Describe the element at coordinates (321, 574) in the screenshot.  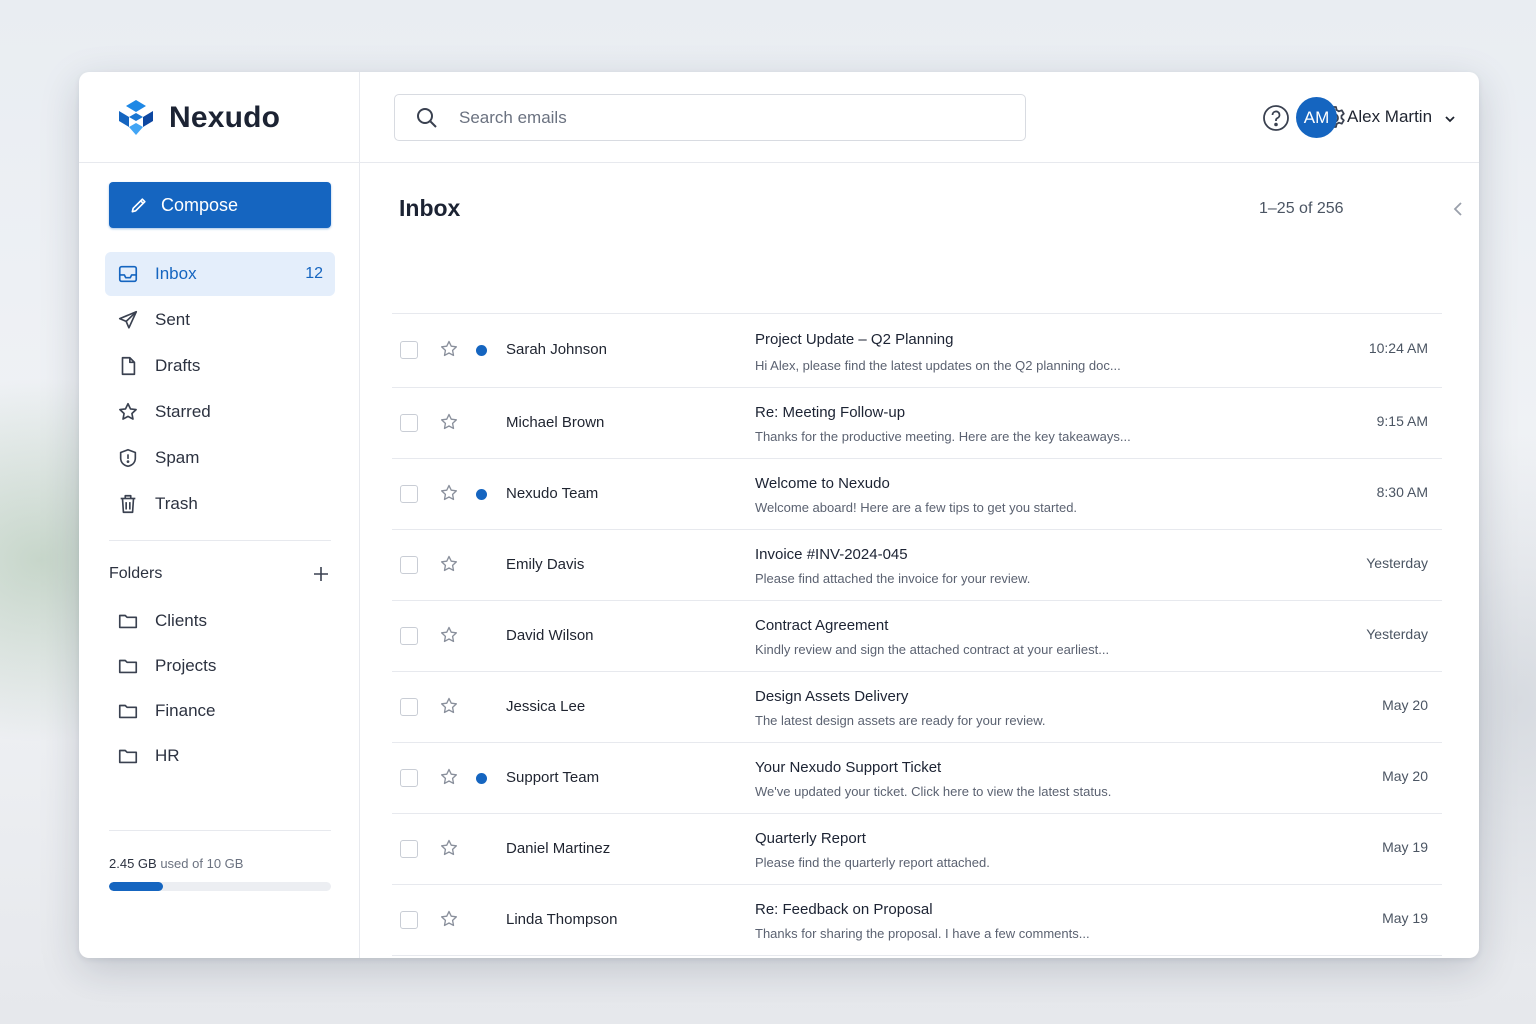
I see `add-folder-icon` at that location.